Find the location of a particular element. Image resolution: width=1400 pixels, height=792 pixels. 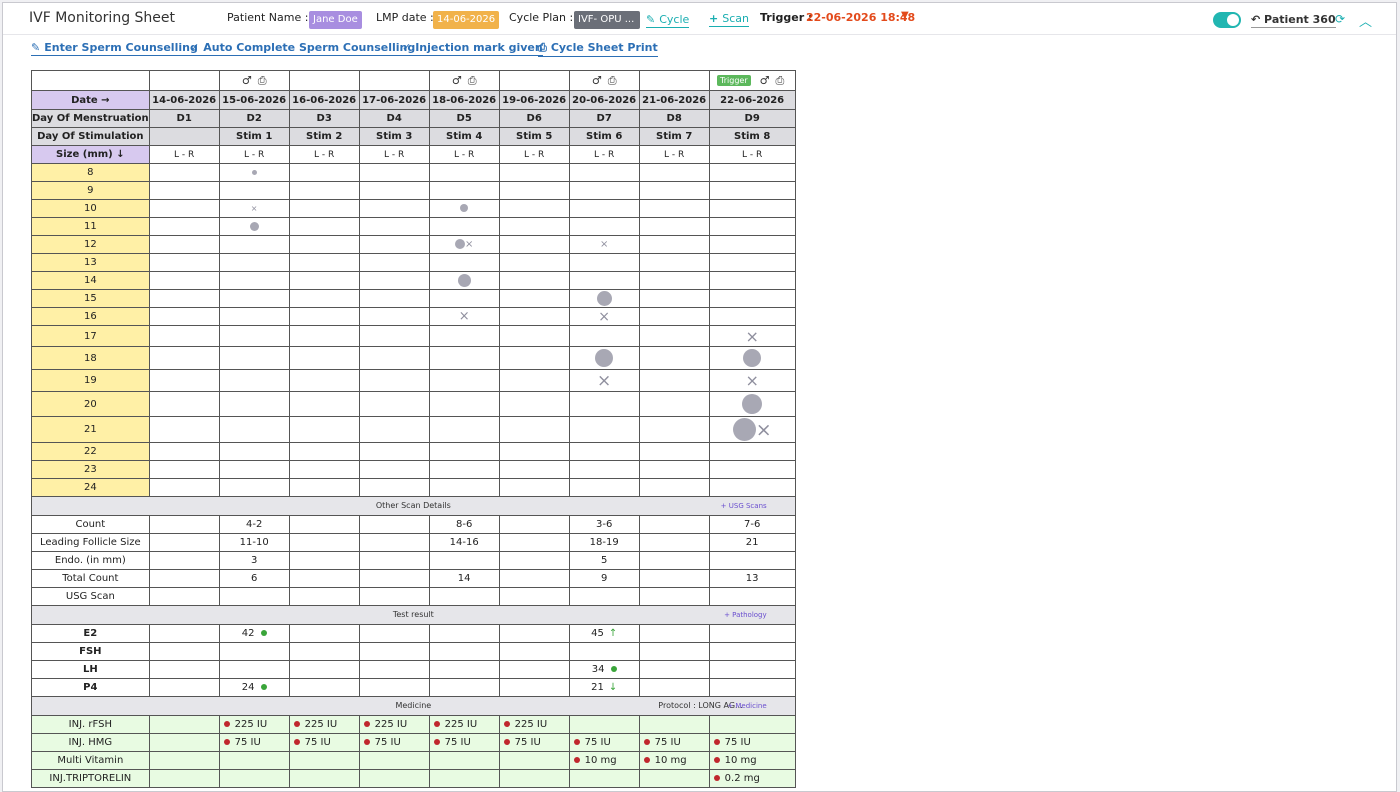

patient-360-link: ↶ Patient 360 is located at coordinates (1293, 20).